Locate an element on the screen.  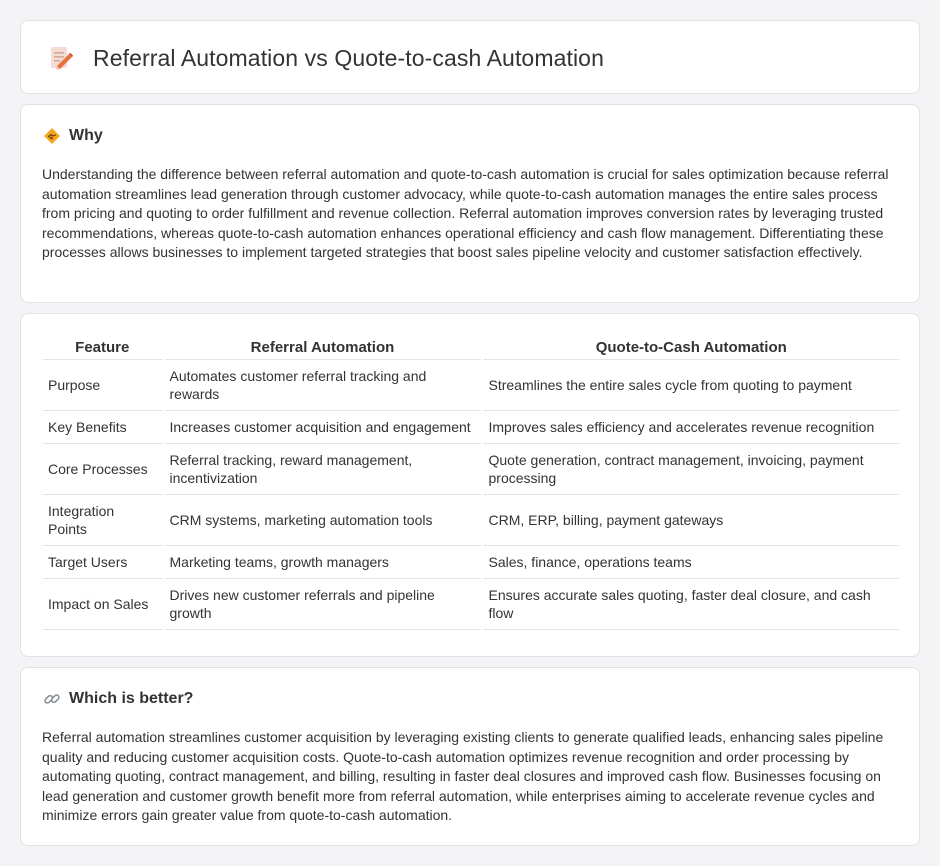
handshake-diamond-icon is located at coordinates (52, 136).